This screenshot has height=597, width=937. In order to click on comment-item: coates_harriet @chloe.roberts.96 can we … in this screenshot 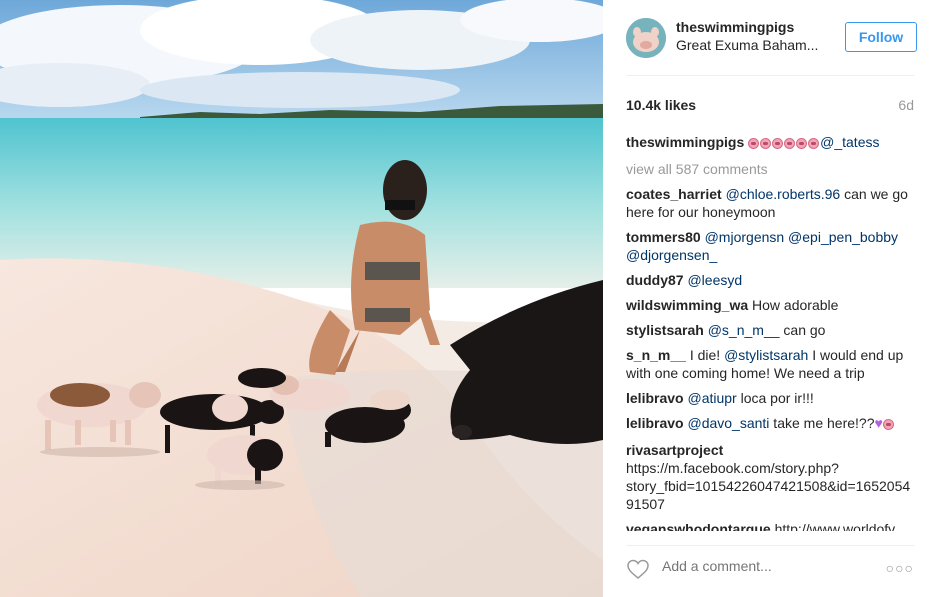, I will do `click(770, 203)`.